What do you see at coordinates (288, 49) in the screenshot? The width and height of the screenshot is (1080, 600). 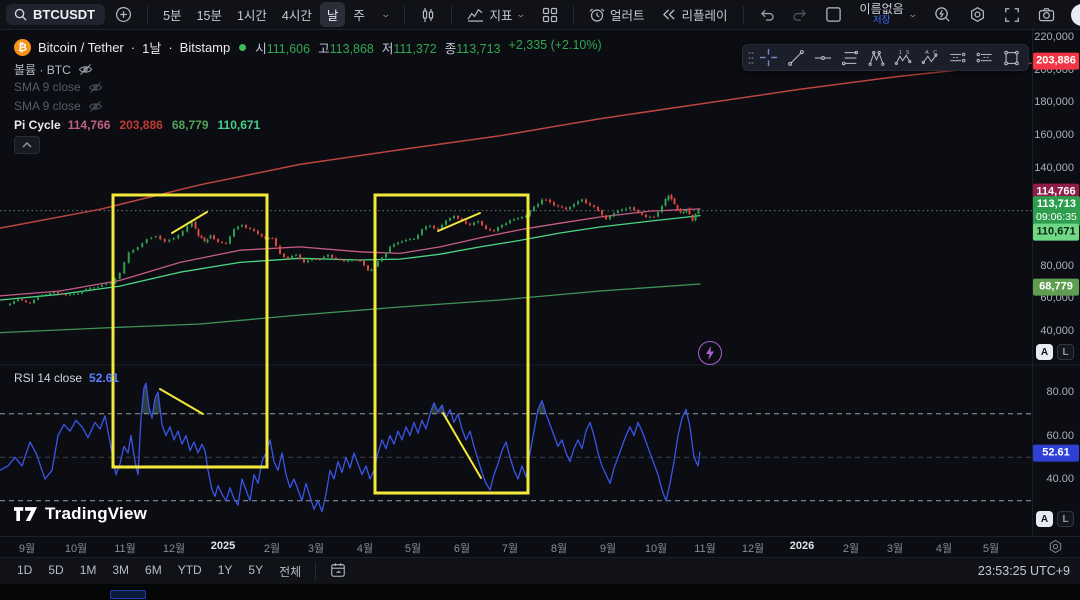 I see `ohlc-value: 111,606` at bounding box center [288, 49].